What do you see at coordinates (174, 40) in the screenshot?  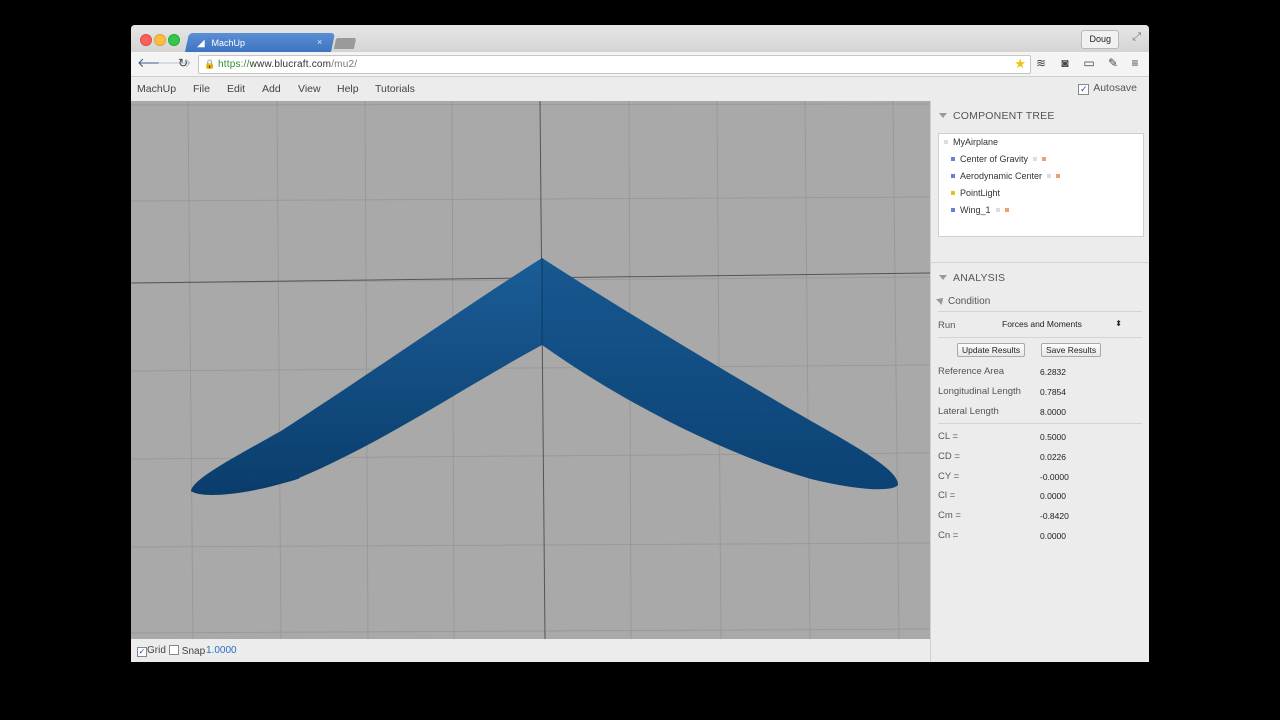 I see `zoom-window-button` at bounding box center [174, 40].